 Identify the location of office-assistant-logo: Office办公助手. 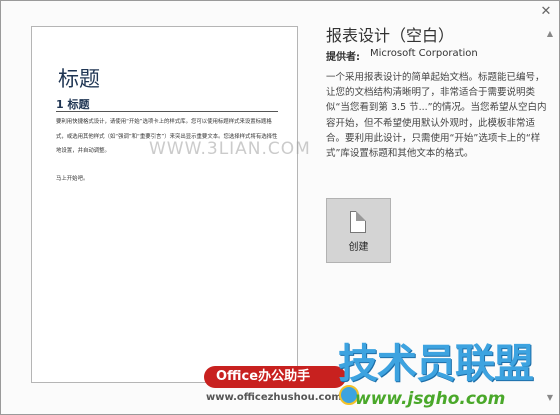
(275, 377).